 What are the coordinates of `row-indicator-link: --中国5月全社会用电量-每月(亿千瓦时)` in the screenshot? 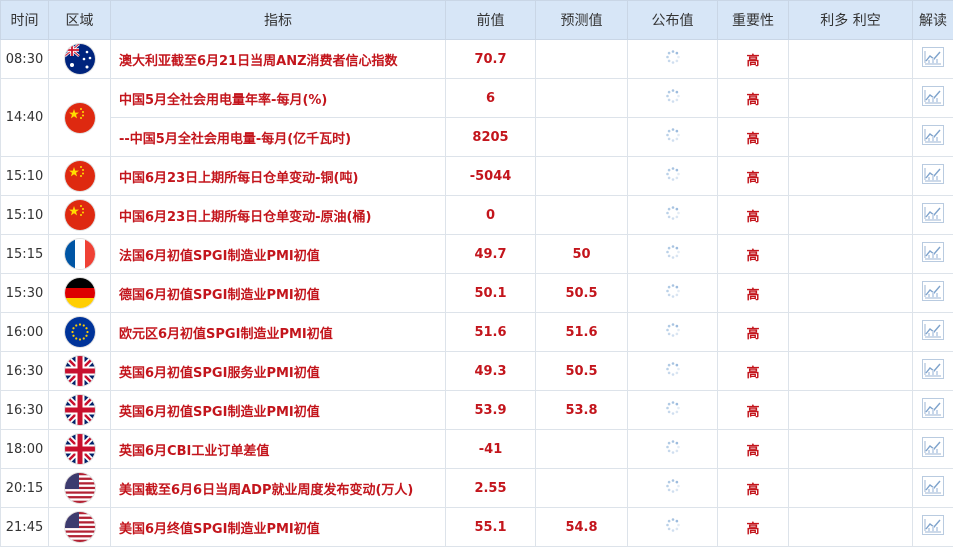 It's located at (278, 137).